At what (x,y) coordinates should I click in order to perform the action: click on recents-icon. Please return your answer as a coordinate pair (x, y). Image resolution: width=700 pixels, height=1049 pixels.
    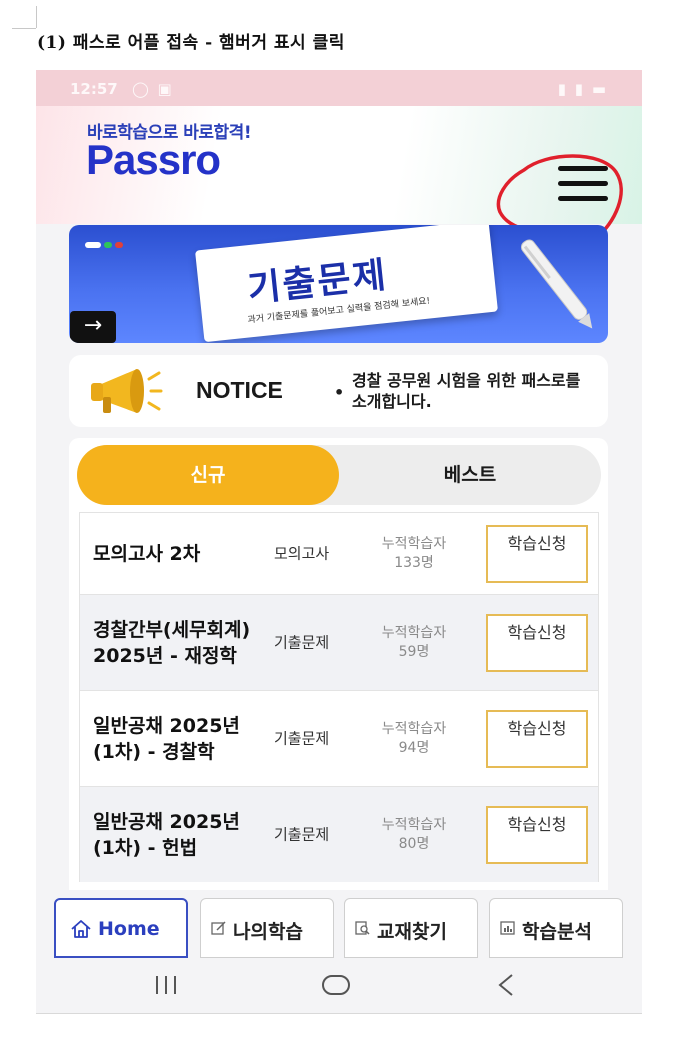
    Looking at the image, I should click on (166, 985).